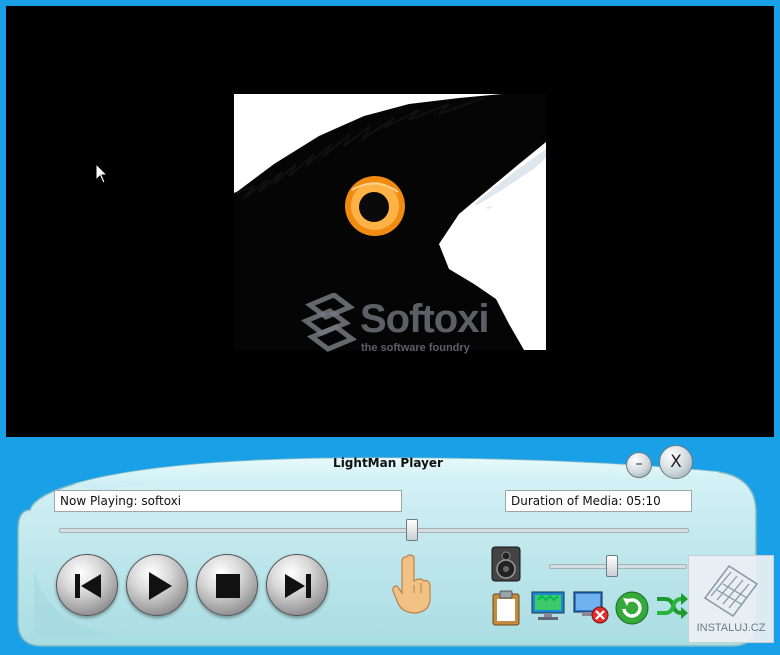 This screenshot has height=655, width=780. I want to click on minimize-button: –, so click(639, 465).